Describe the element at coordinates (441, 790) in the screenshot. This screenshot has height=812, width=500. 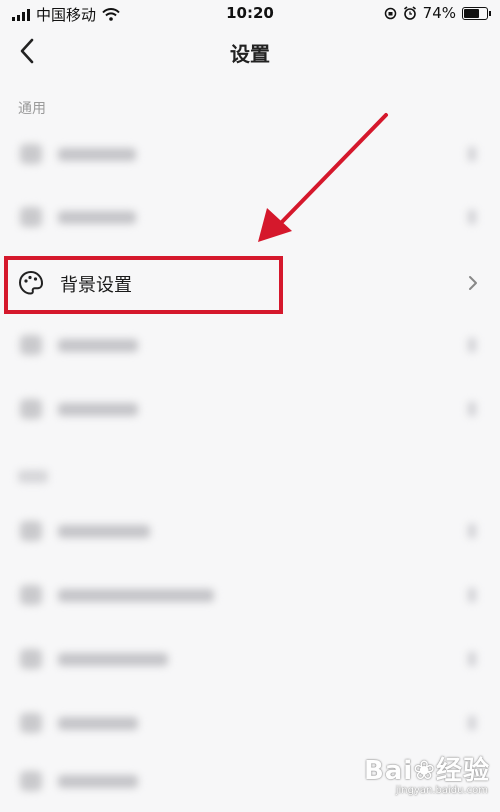
I see `watermark-url: jingyan.baidu.com` at that location.